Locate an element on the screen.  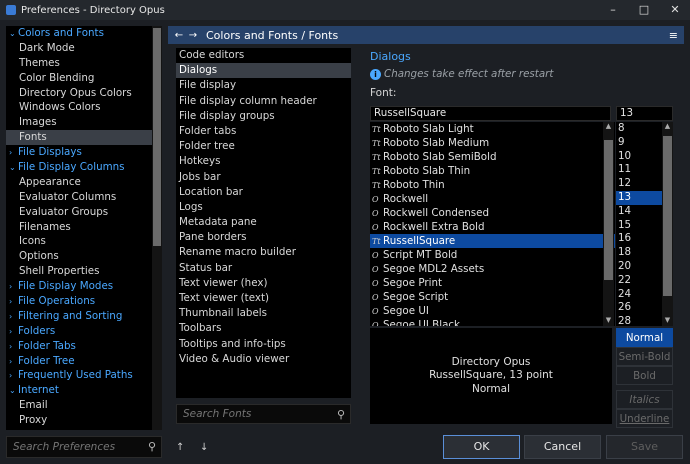
sidebar-item: Evaluator Columns is located at coordinates (79, 197).